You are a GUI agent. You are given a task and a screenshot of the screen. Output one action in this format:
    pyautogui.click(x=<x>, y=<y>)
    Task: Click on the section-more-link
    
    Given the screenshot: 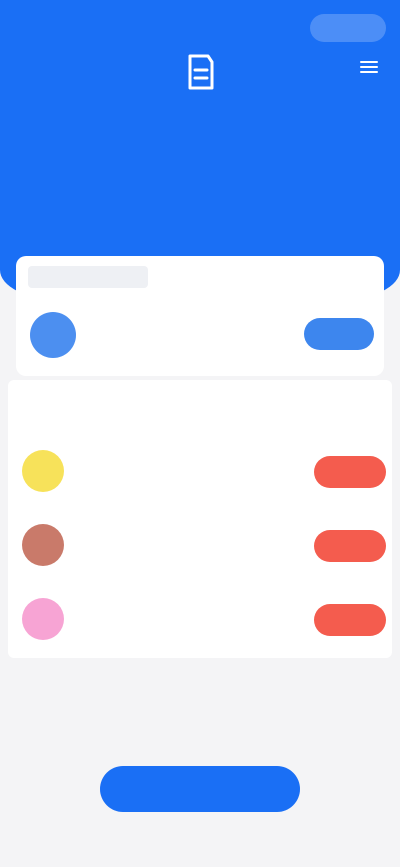 What is the action you would take?
    pyautogui.click(x=336, y=412)
    